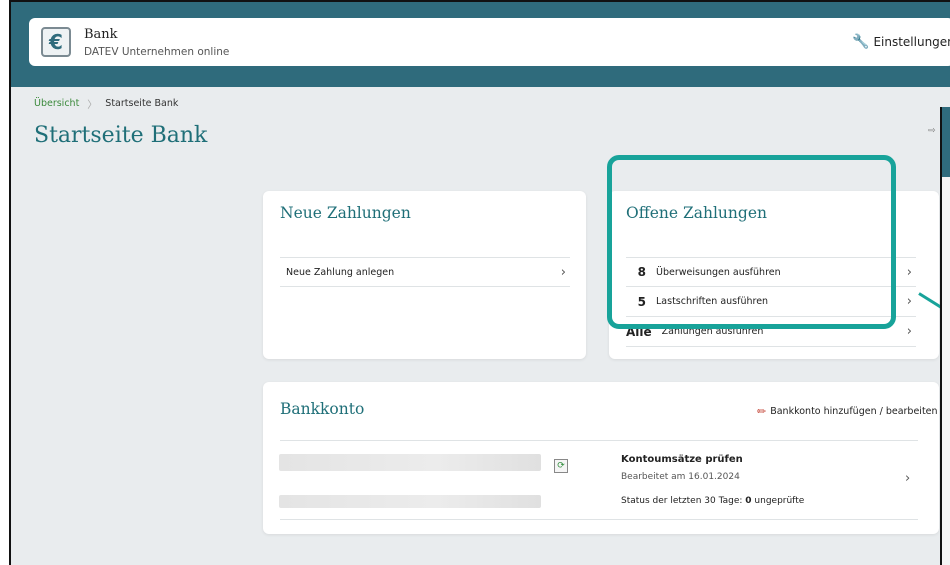 The height and width of the screenshot is (565, 950). Describe the element at coordinates (92, 105) in the screenshot. I see `chevron-right-icon: 〉` at that location.